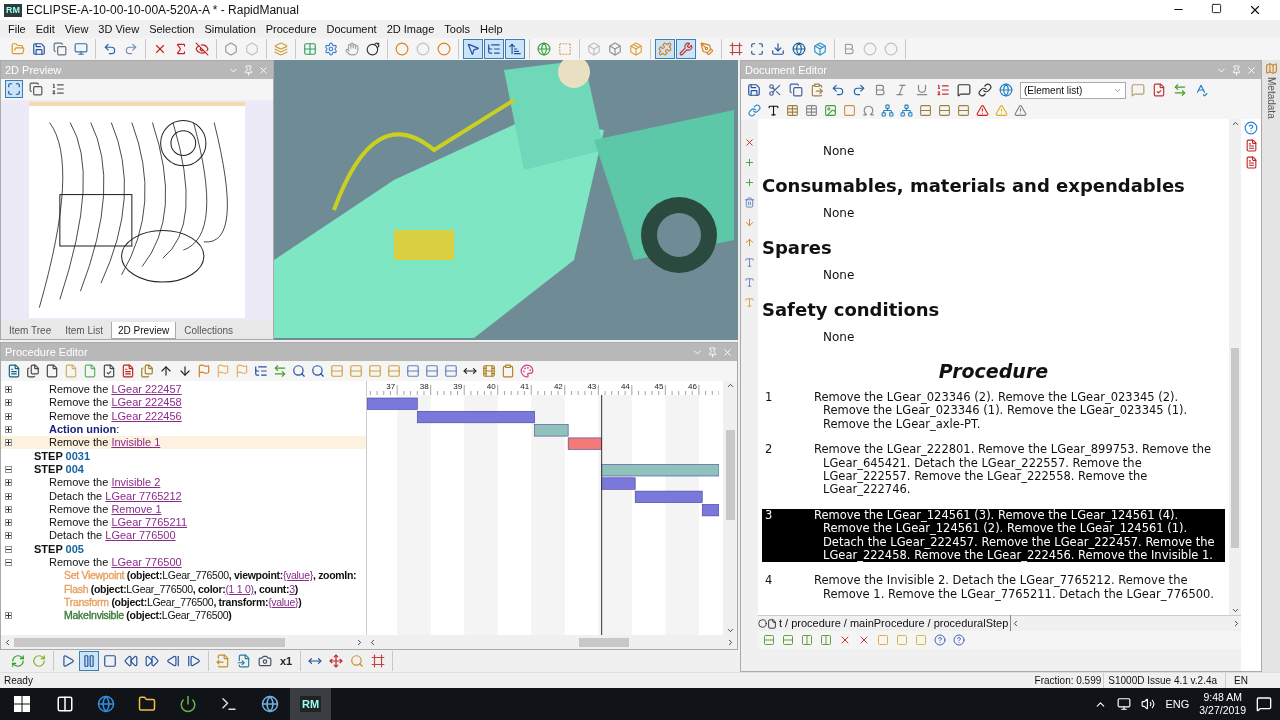 The image size is (1280, 720). What do you see at coordinates (76, 29) in the screenshot?
I see `menu-item: View` at bounding box center [76, 29].